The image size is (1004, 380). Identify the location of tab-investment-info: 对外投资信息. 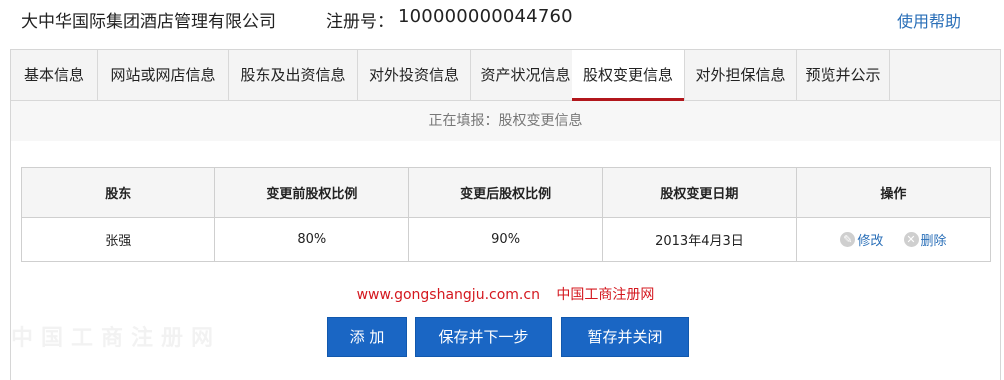
(414, 75).